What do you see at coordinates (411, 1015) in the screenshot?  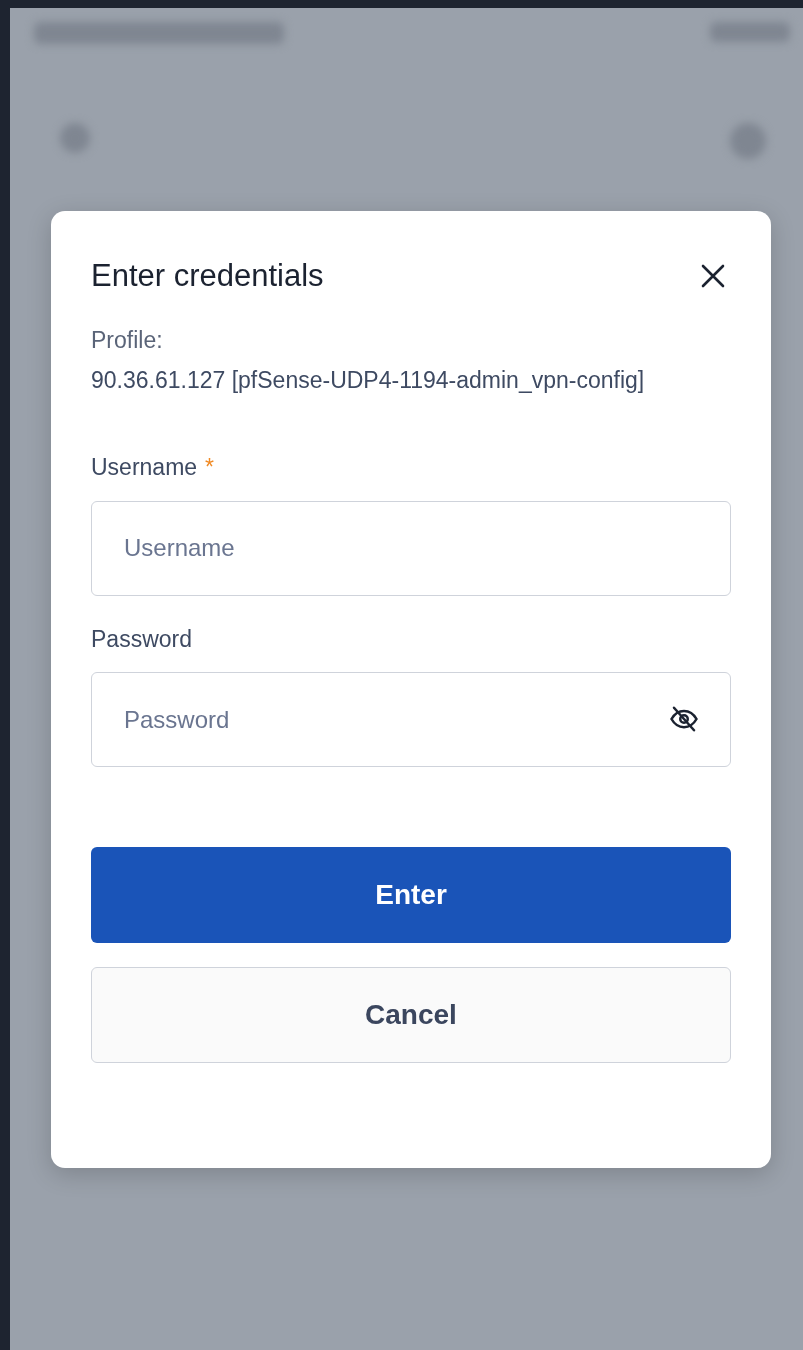 I see `cancel-button: Cancel` at bounding box center [411, 1015].